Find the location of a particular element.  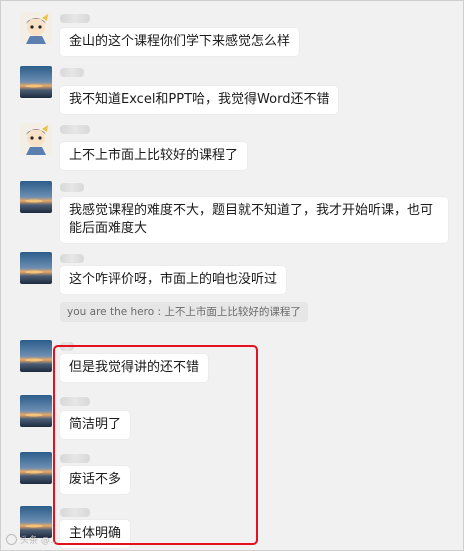

message-bubble: 这个咋评价呀，市面上的咱也没听过 is located at coordinates (173, 280).